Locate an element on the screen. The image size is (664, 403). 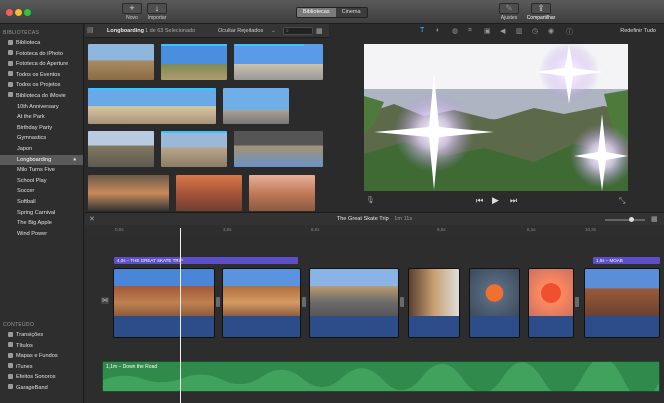
noise-reduction-icon: ▥ is located at coordinates (519, 31).